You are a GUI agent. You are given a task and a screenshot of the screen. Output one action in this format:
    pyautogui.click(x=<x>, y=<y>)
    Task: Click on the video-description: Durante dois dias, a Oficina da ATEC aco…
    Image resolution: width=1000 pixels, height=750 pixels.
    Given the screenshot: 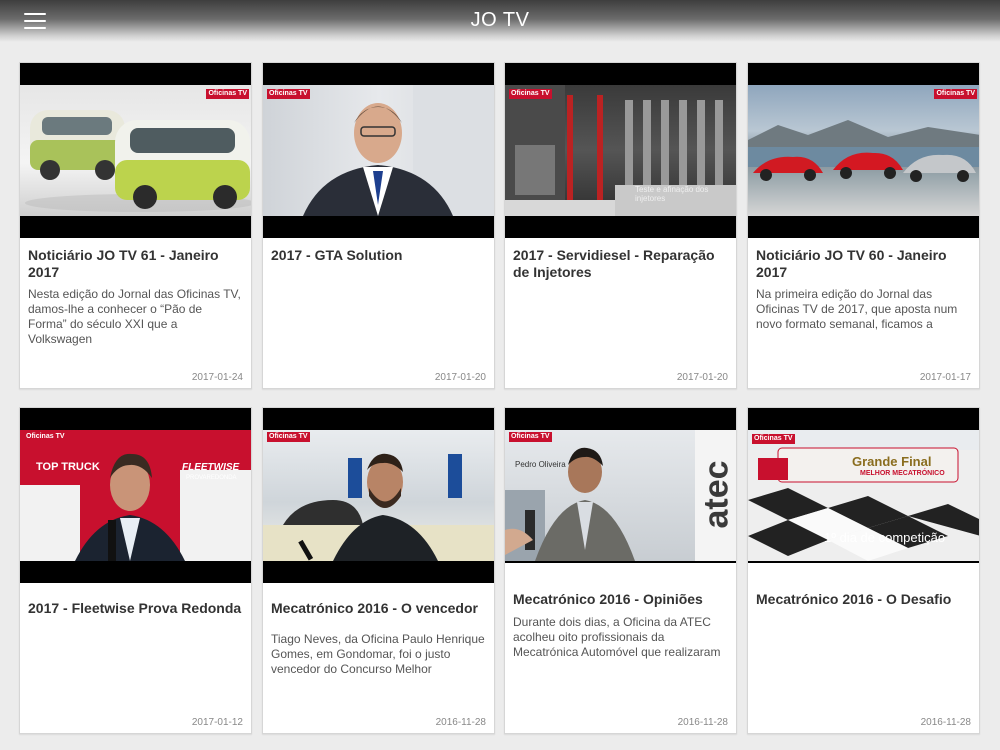 What is the action you would take?
    pyautogui.click(x=617, y=637)
    